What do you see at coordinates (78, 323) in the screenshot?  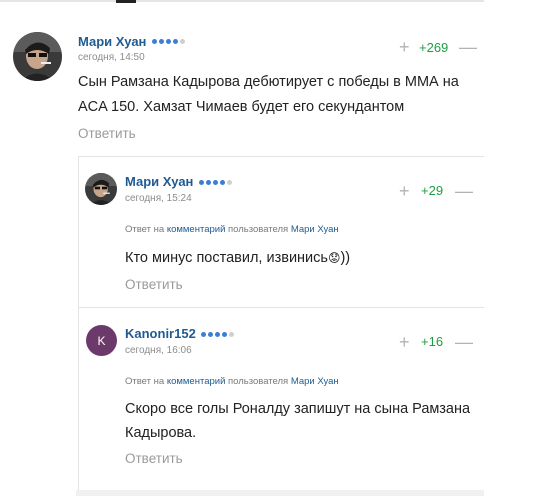 I see `thread-line` at bounding box center [78, 323].